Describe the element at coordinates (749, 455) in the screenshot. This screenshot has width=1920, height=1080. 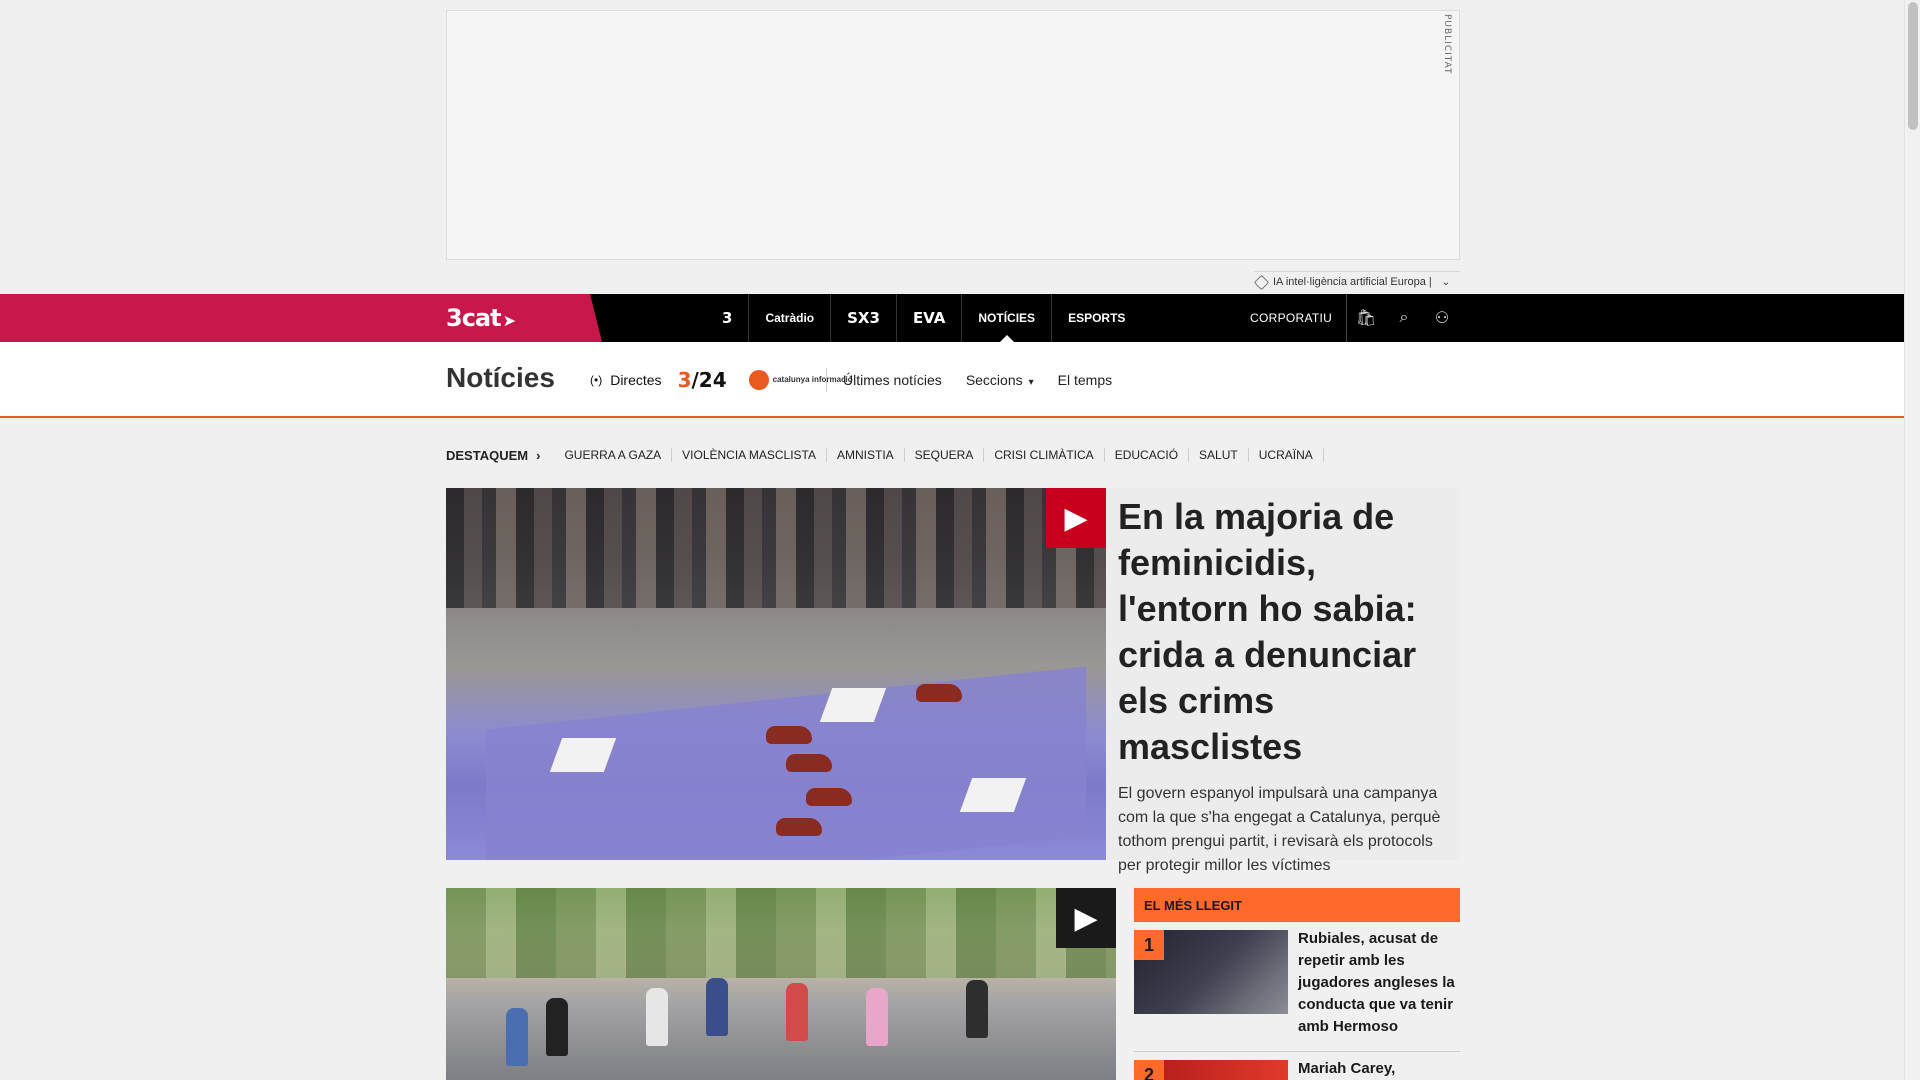
I see `topic-tag: VIOLÈNCIA MASCLISTA` at that location.